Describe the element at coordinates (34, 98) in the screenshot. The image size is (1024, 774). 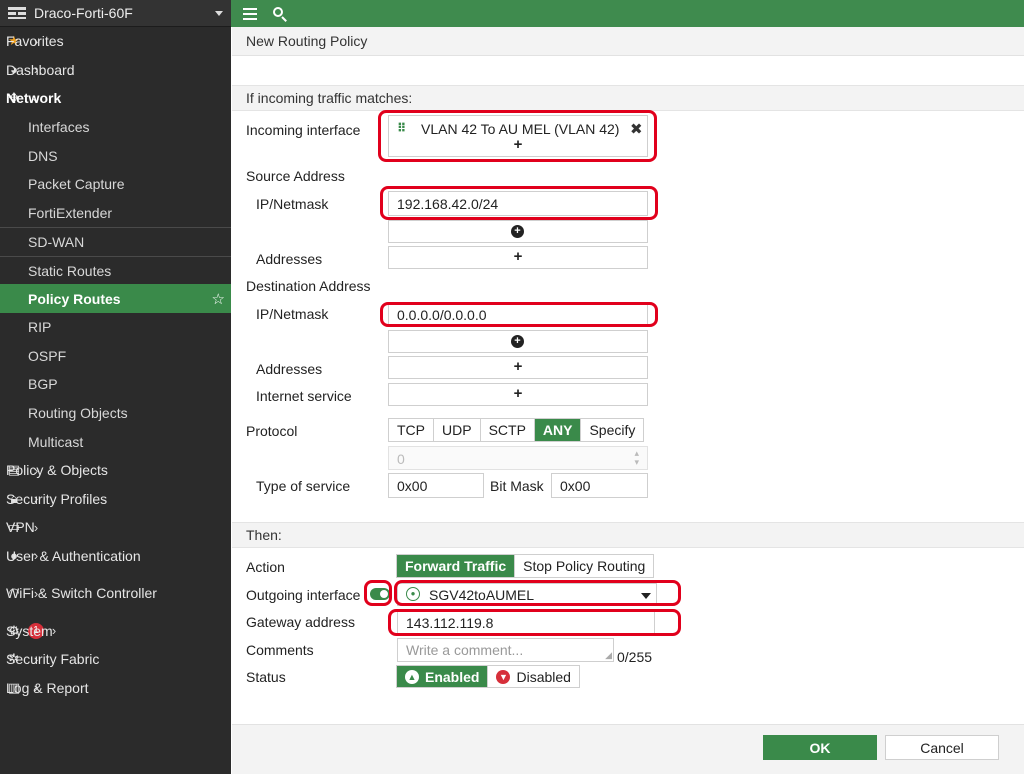
I see `nav-label: Network` at that location.